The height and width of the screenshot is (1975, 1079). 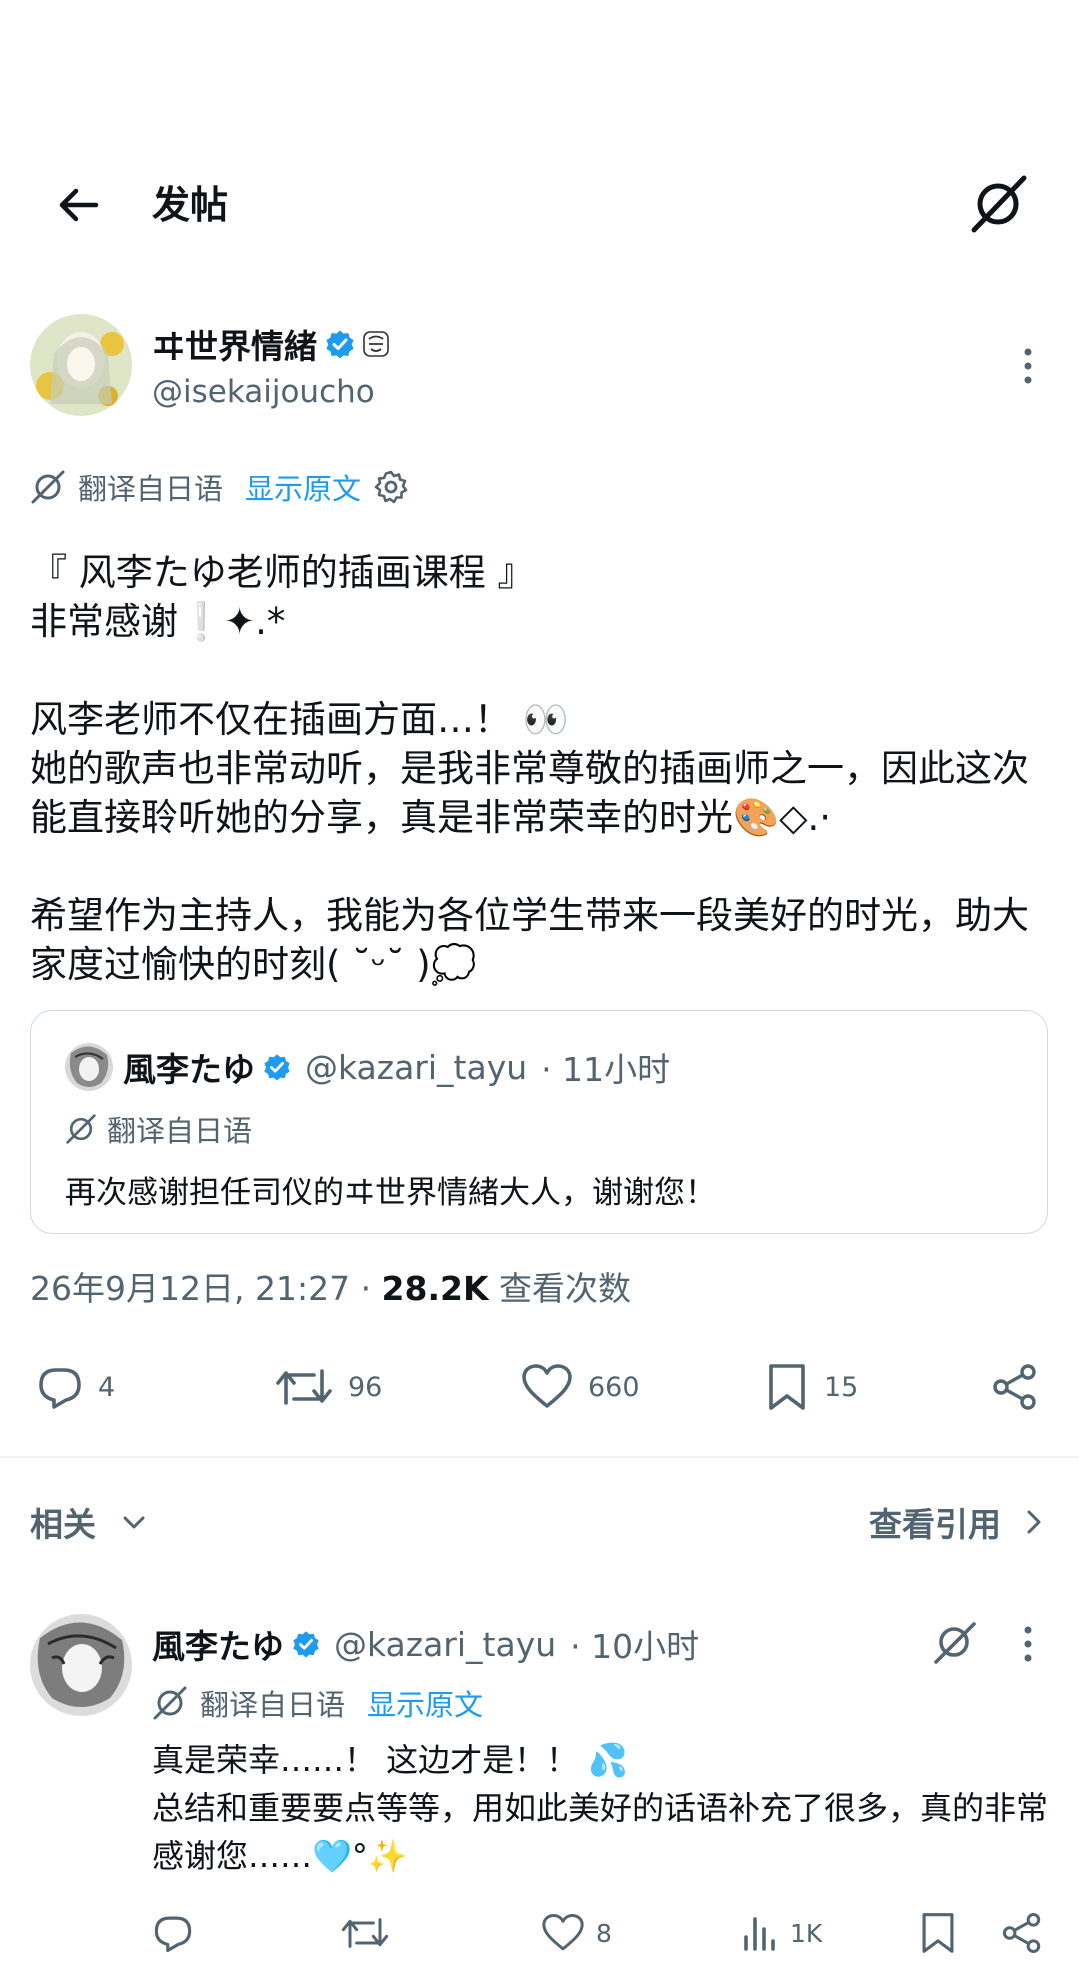 What do you see at coordinates (189, 1069) in the screenshot?
I see `quote-author-name: 風李たゆ` at bounding box center [189, 1069].